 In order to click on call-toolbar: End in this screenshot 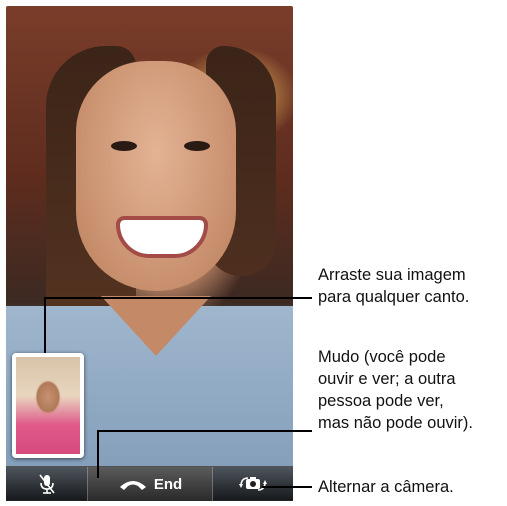, I will do `click(149, 483)`.